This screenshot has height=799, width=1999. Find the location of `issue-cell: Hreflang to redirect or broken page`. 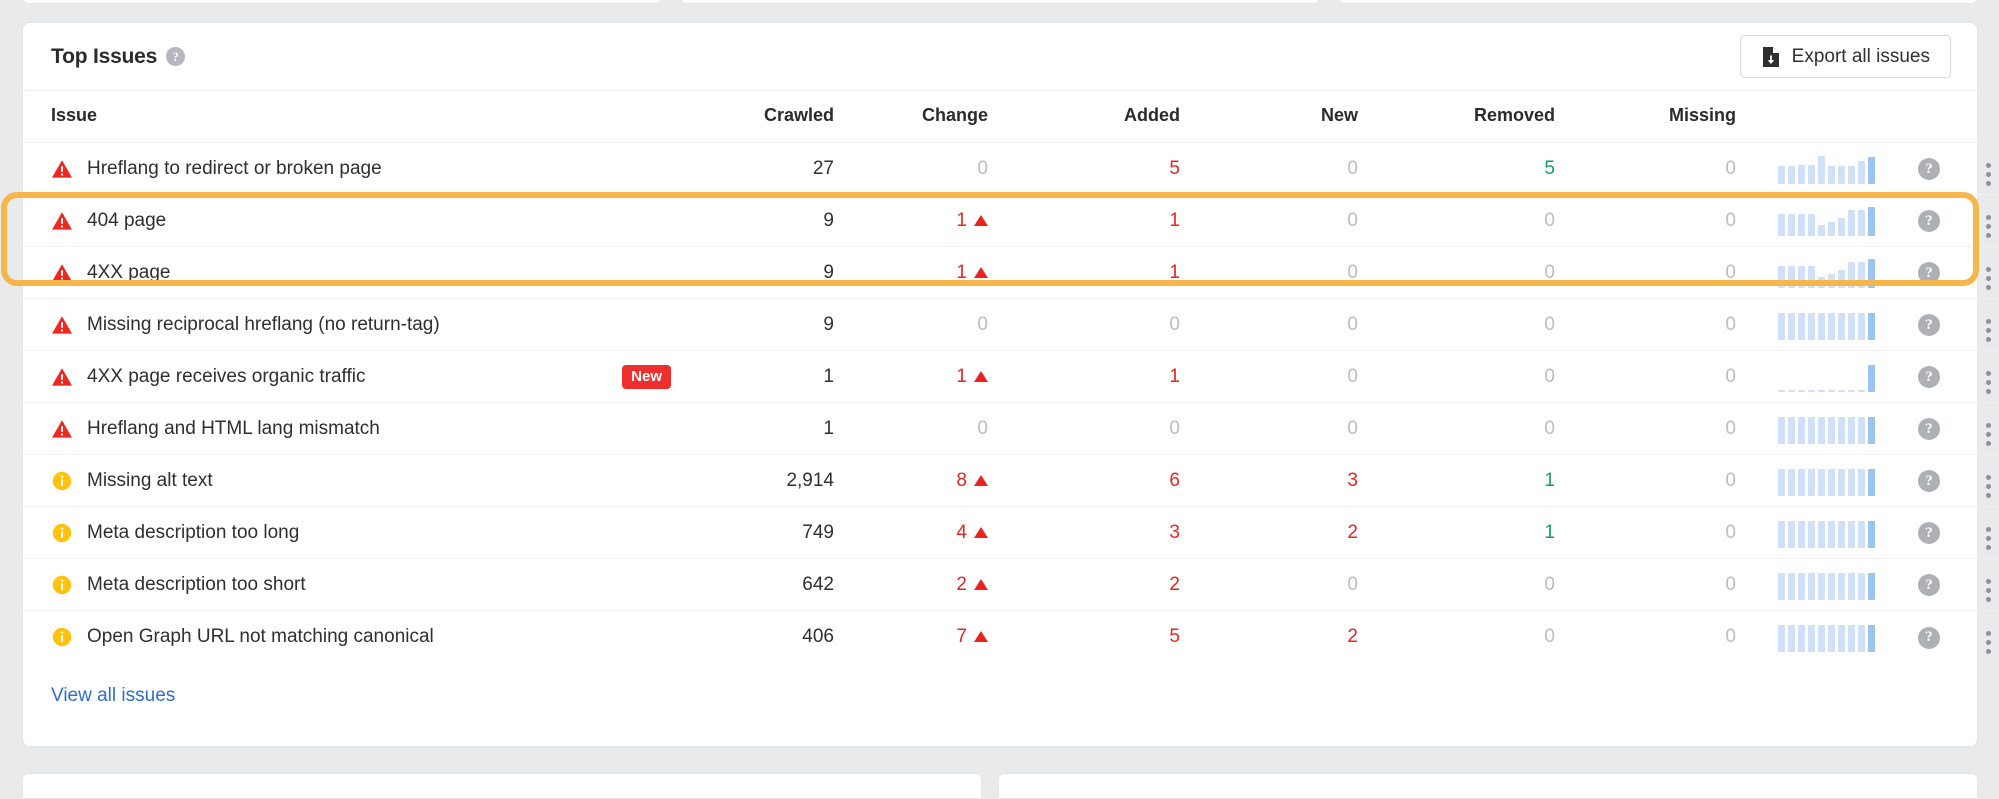

issue-cell: Hreflang to redirect or broken page is located at coordinates (353, 169).